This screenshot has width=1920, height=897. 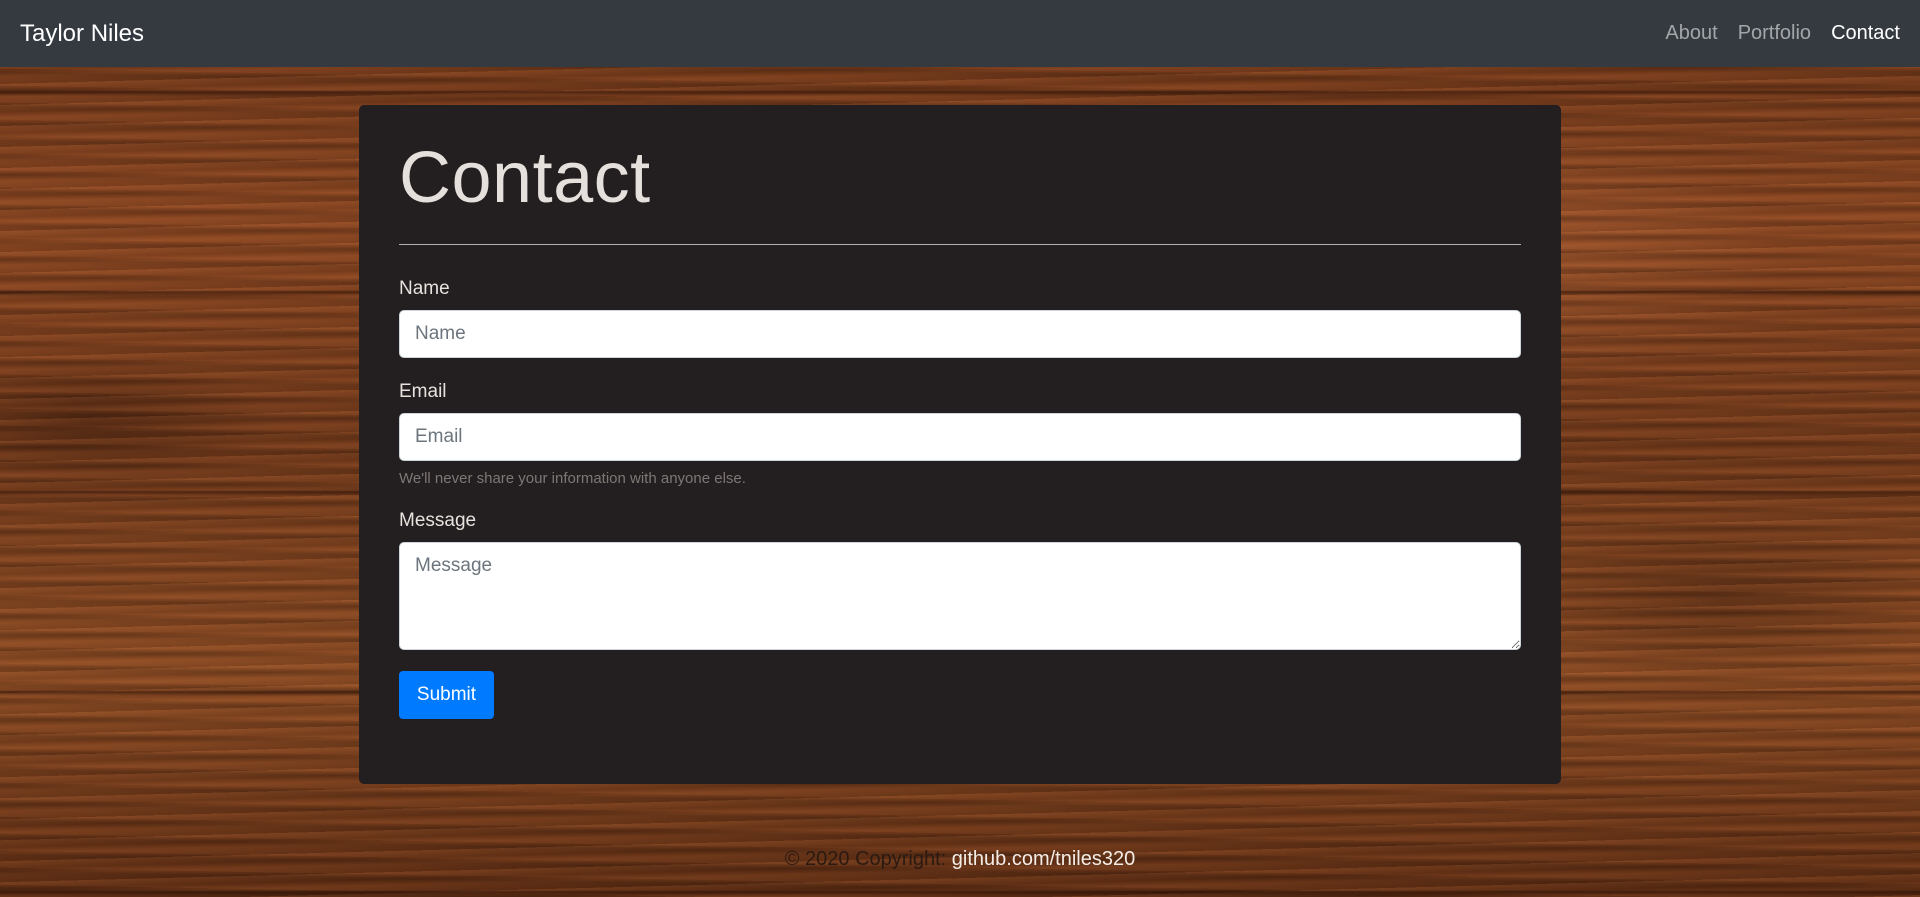 What do you see at coordinates (865, 859) in the screenshot?
I see `footer-copyright: © 2020 Copyright:` at bounding box center [865, 859].